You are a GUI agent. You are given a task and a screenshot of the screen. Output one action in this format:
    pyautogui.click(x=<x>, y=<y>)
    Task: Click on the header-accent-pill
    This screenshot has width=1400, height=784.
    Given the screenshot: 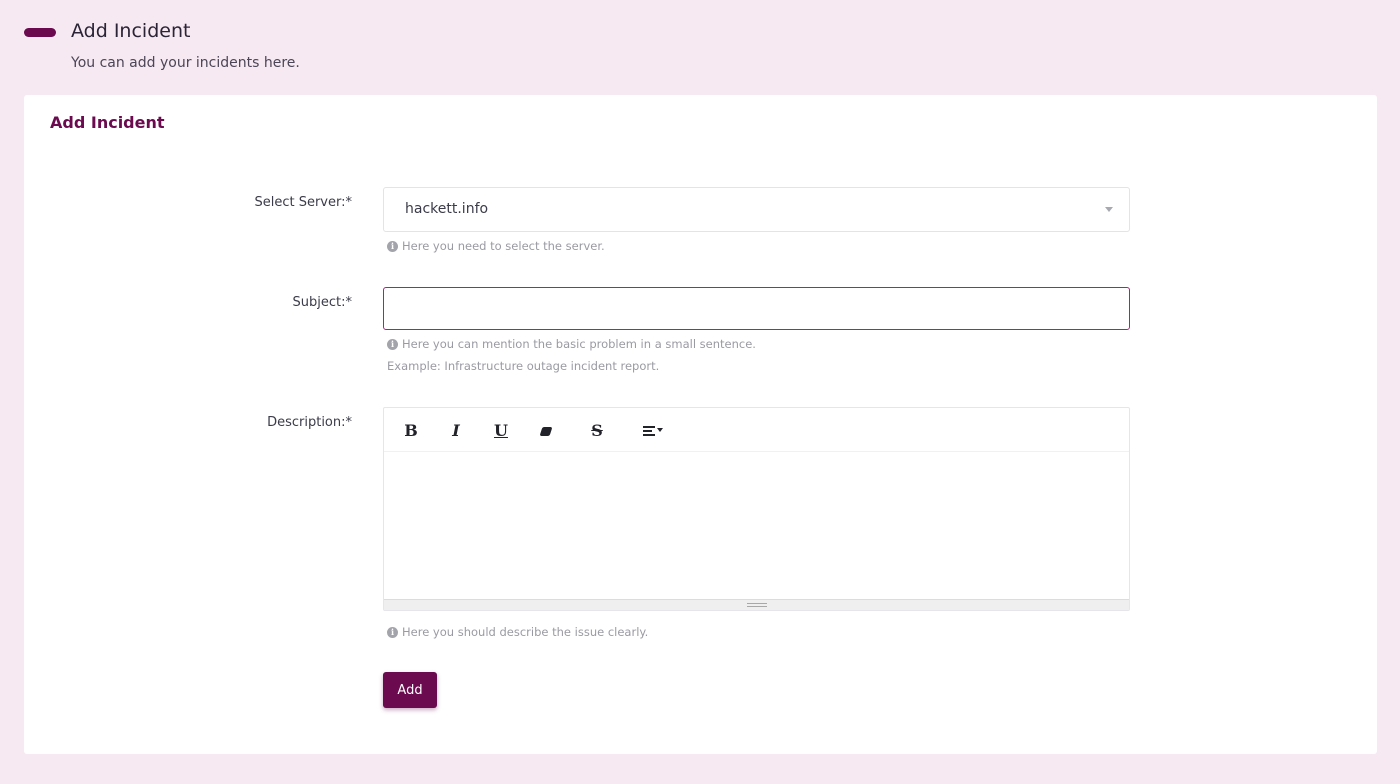 What is the action you would take?
    pyautogui.click(x=40, y=32)
    